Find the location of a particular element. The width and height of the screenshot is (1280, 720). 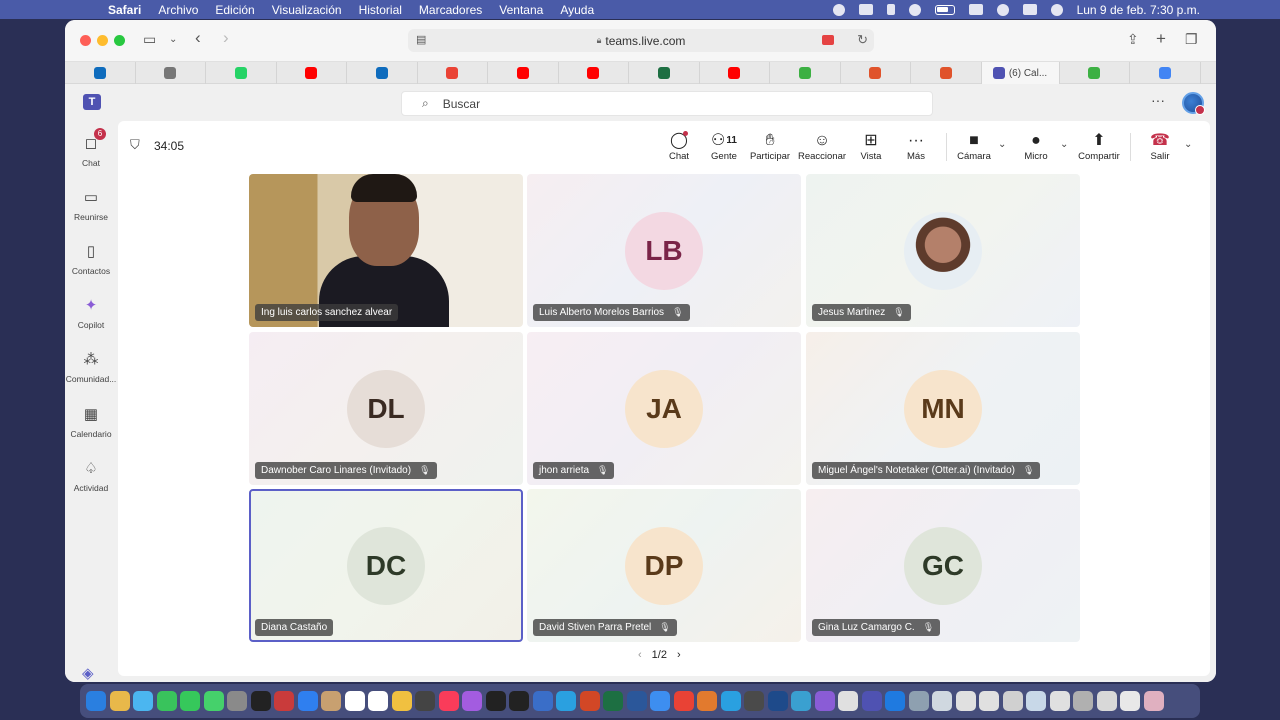

camera-options-chevron-icon: ⌄ is located at coordinates (1002, 144).